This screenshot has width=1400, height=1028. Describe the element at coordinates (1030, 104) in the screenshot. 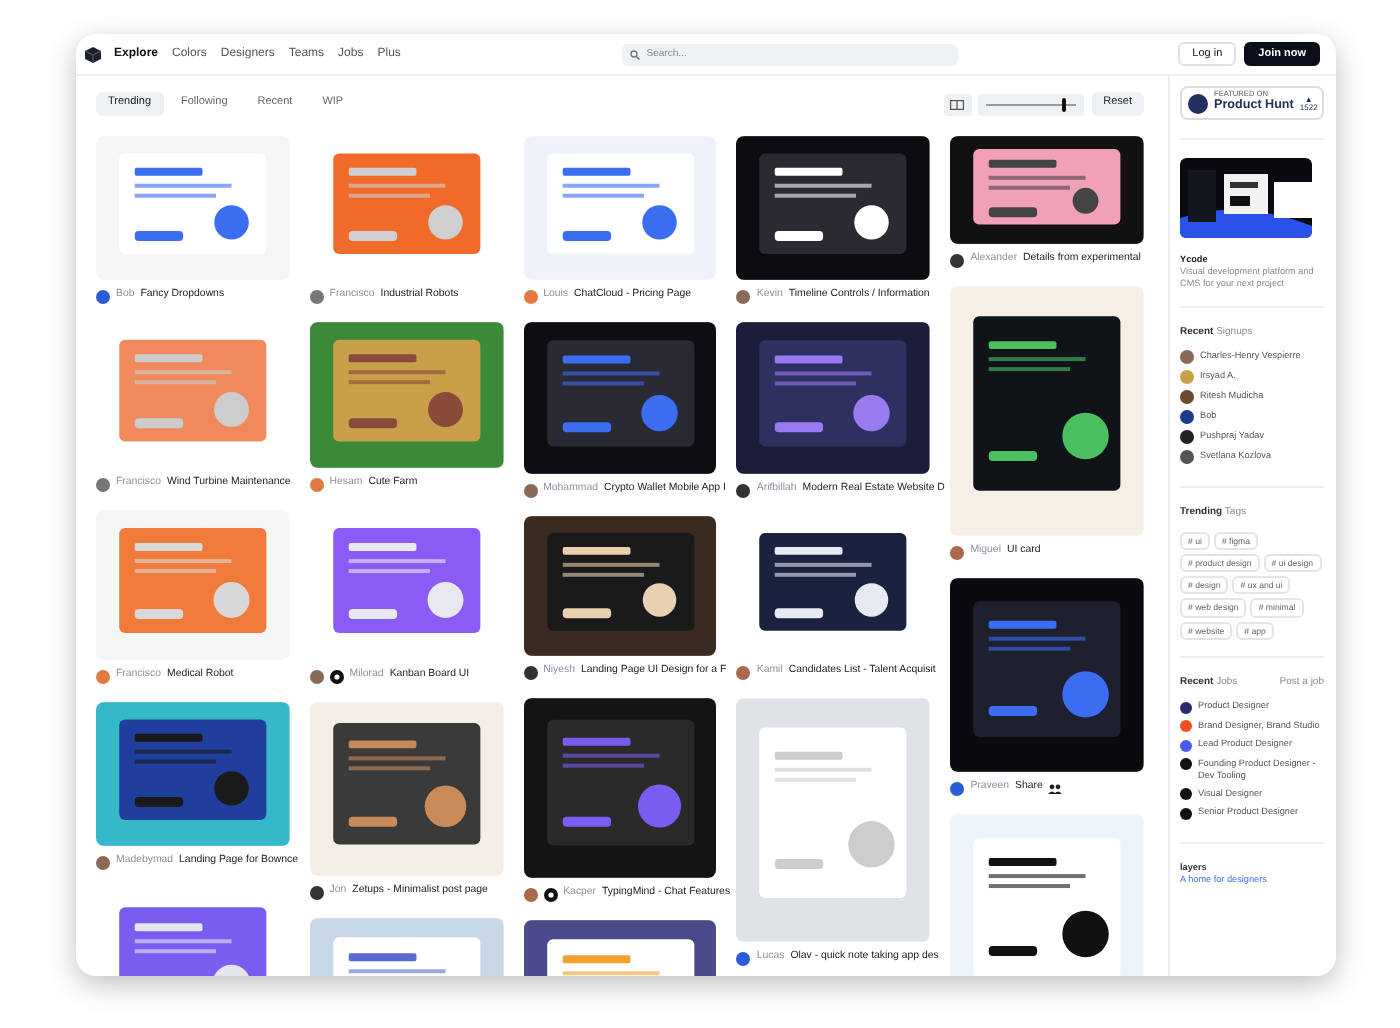

I see `size-slider` at that location.